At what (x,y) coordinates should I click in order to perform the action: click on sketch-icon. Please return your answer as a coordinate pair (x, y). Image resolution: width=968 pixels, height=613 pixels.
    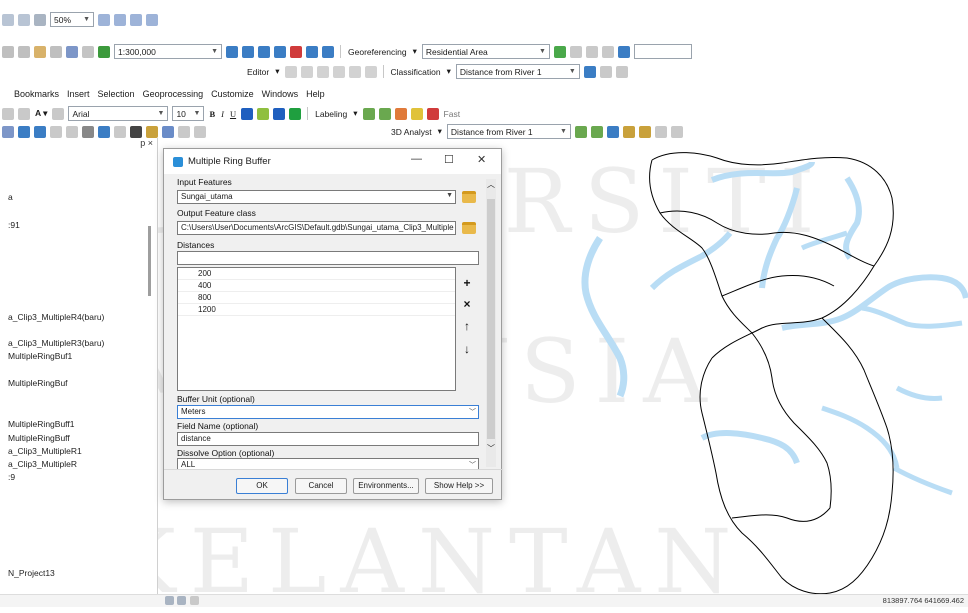
    Looking at the image, I should click on (322, 71).